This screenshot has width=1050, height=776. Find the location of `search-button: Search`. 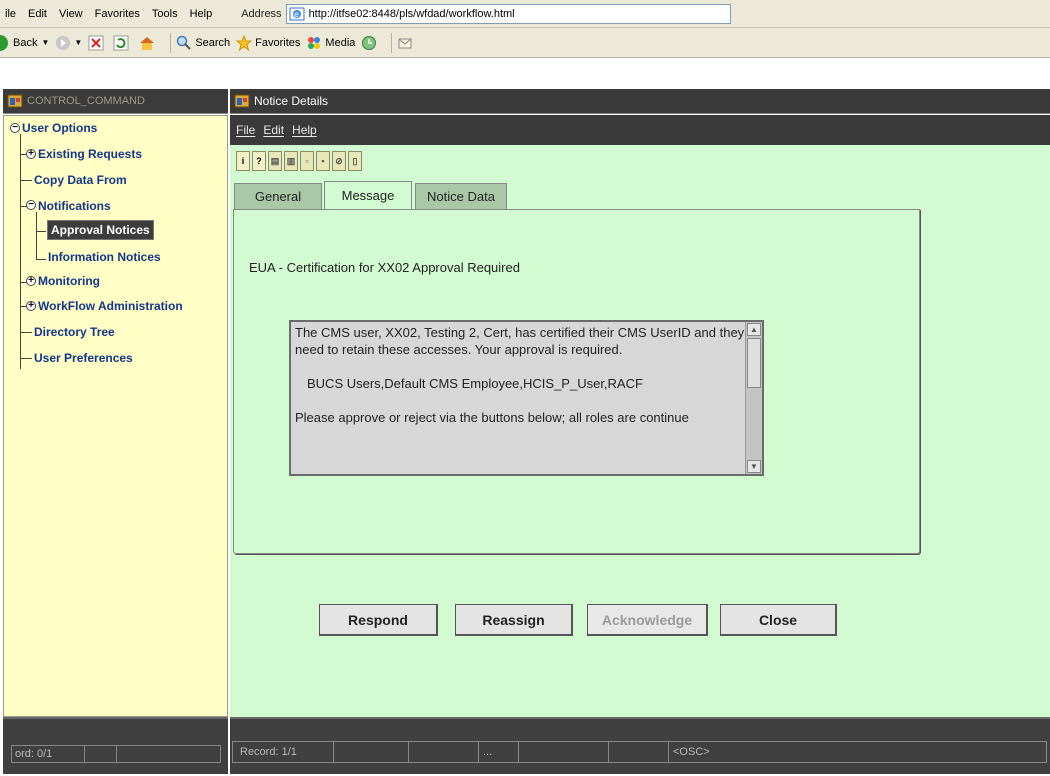

search-button: Search is located at coordinates (203, 43).